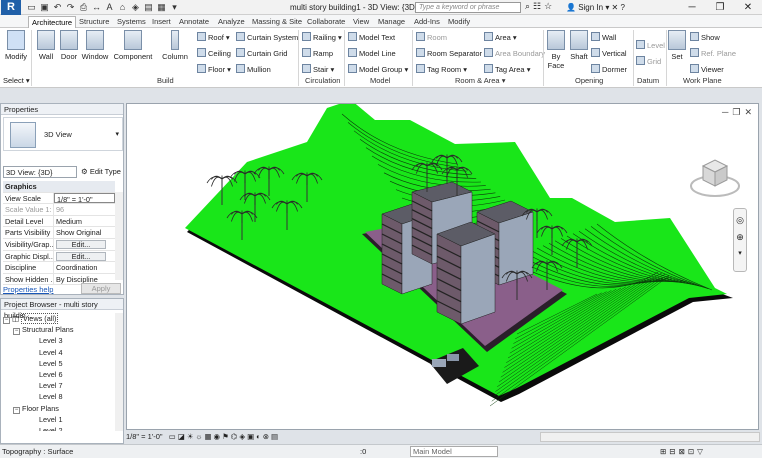 The width and height of the screenshot is (762, 458). Describe the element at coordinates (705, 37) in the screenshot. I see `show-workplane-button: Show` at that location.